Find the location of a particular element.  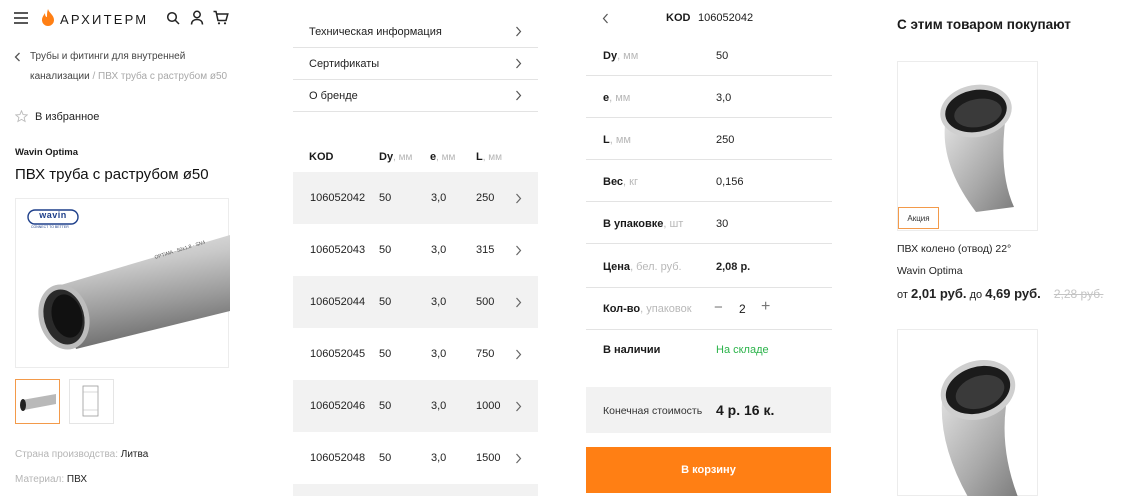

cell-kod: 106052046 is located at coordinates (338, 406).